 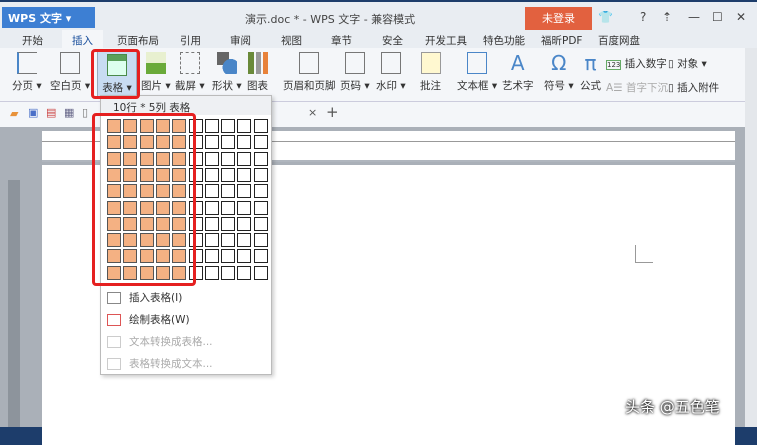 What do you see at coordinates (14, 113) in the screenshot?
I see `open-icon: ▰` at bounding box center [14, 113].